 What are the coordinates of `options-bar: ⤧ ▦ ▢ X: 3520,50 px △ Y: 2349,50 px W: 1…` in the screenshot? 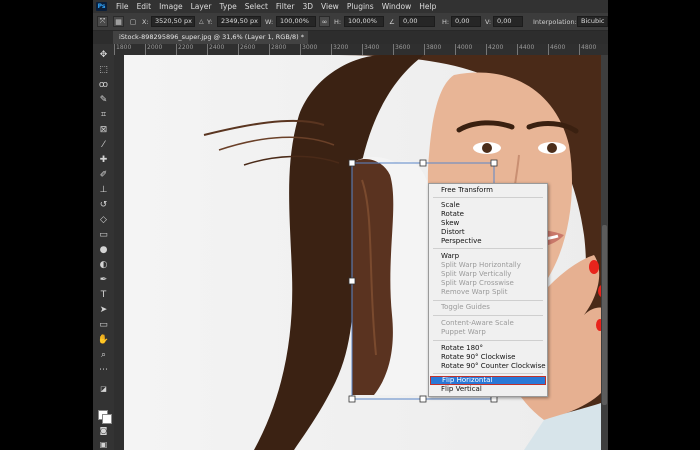 It's located at (350, 22).